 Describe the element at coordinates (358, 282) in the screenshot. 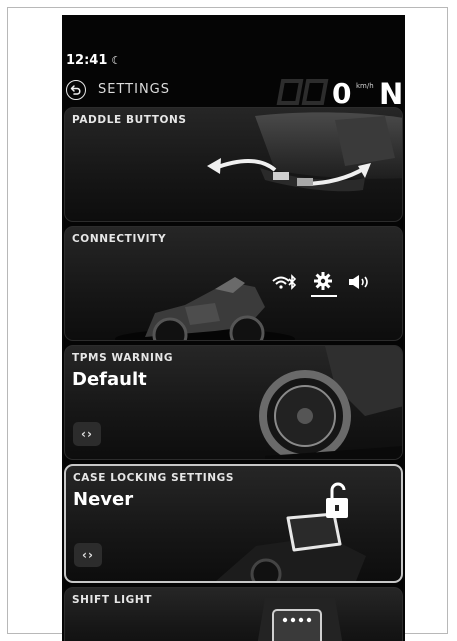

I see `volume-icon` at that location.